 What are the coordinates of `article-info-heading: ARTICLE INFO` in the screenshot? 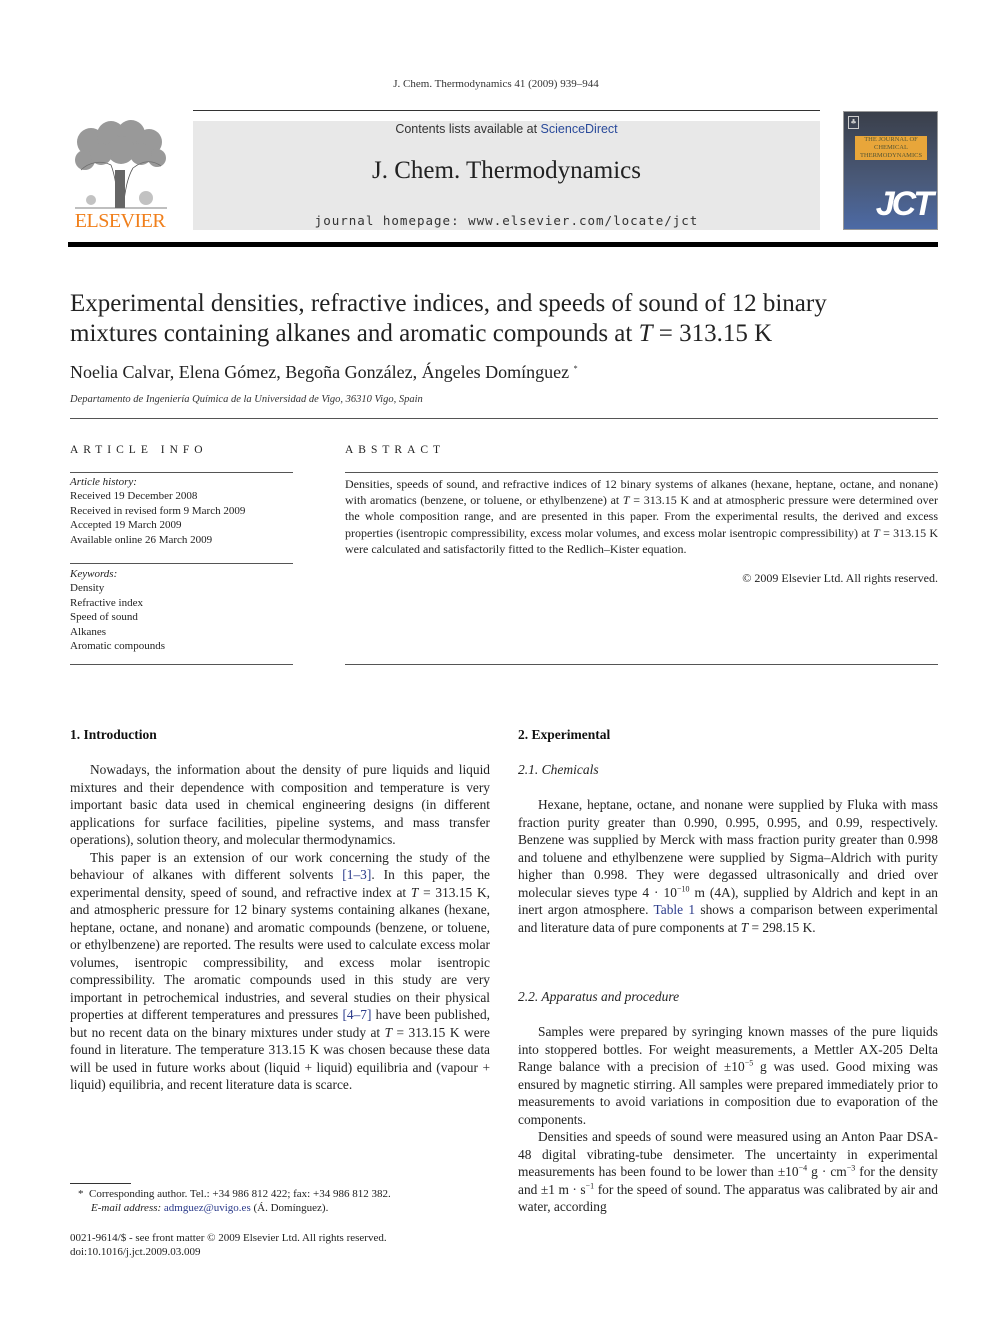 It's located at (139, 450).